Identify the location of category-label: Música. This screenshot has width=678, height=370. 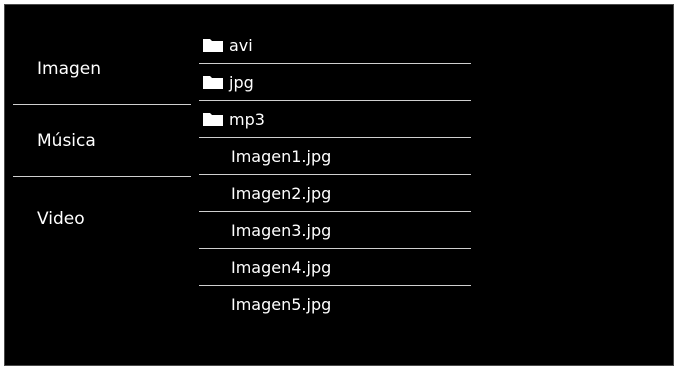
(66, 140).